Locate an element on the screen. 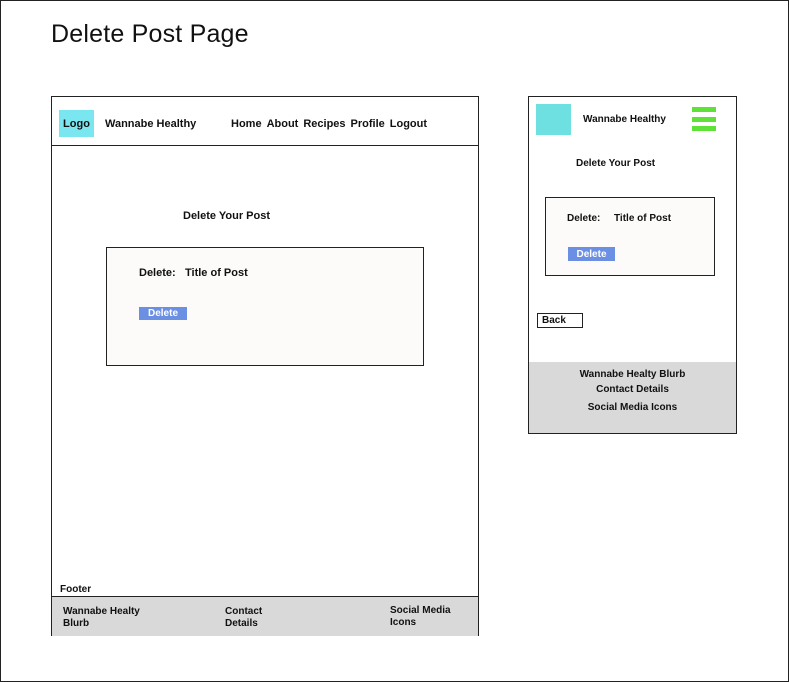  footer-contact: Contact Details is located at coordinates (244, 617).